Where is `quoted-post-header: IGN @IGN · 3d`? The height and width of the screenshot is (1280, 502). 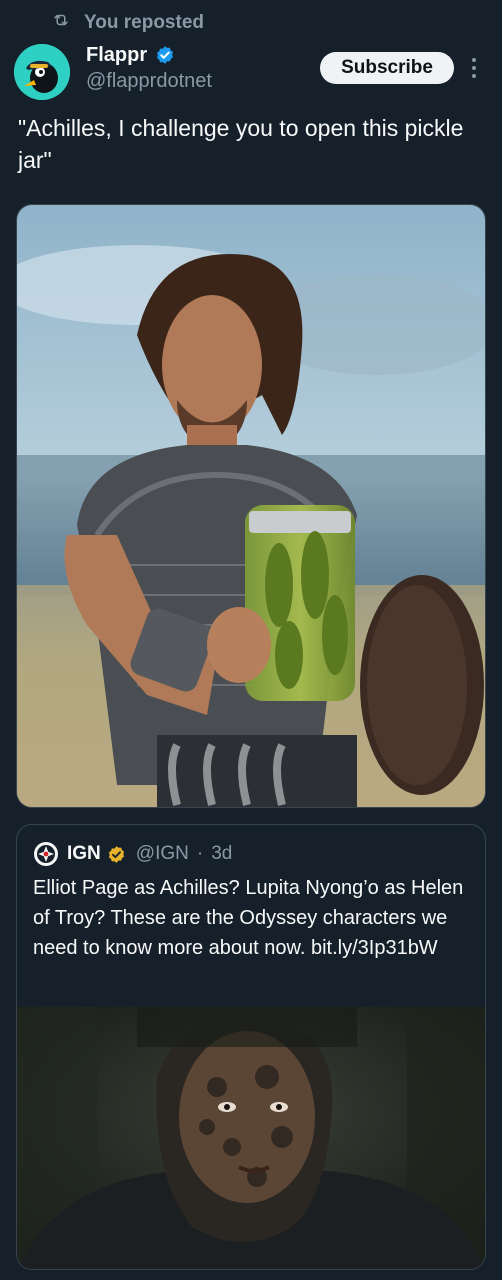
quoted-post-header: IGN @IGN · 3d is located at coordinates (132, 854).